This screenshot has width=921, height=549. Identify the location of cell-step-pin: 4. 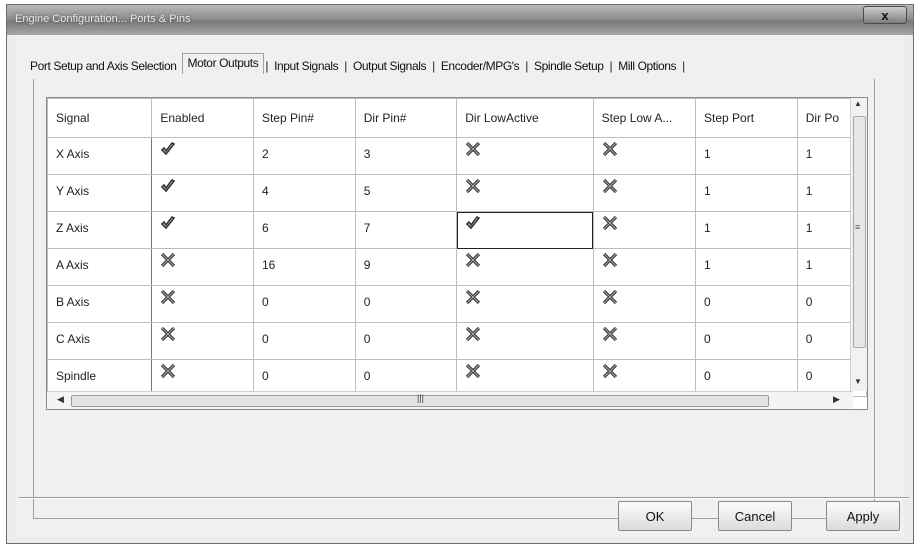
(304, 193).